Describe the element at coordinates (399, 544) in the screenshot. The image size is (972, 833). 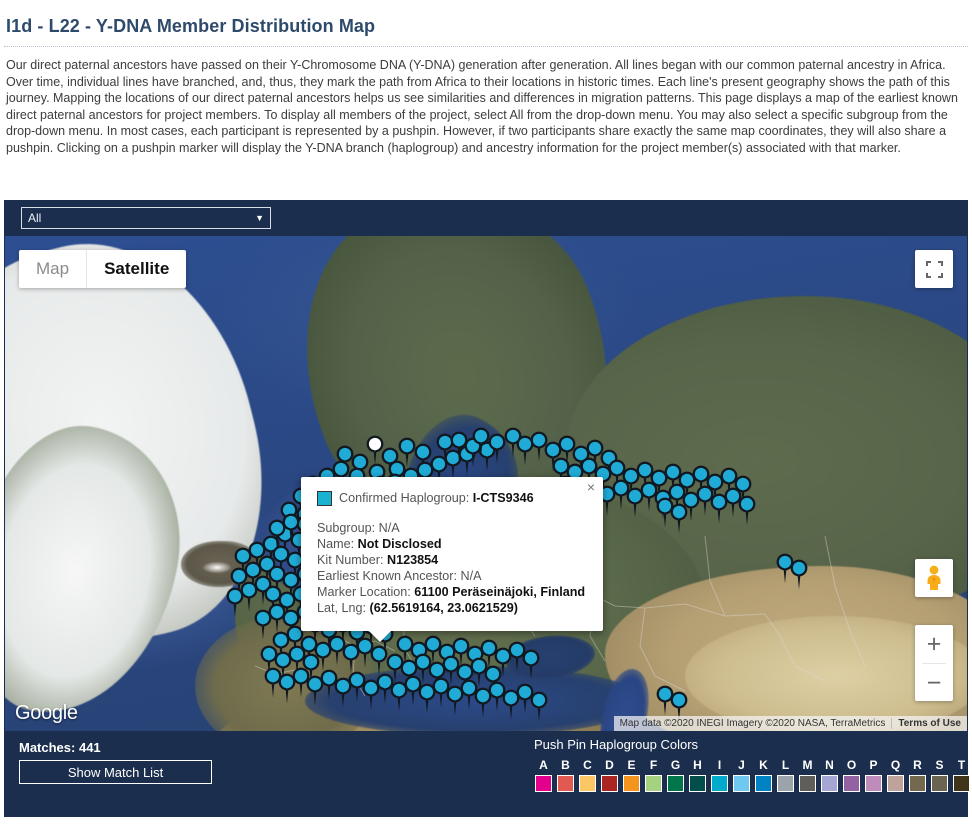
I see `info-row-value: Not Disclosed` at that location.